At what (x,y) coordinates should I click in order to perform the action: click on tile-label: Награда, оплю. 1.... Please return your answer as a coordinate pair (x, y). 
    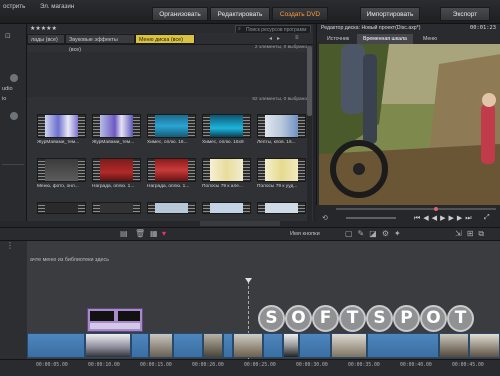
    Looking at the image, I should click on (168, 186).